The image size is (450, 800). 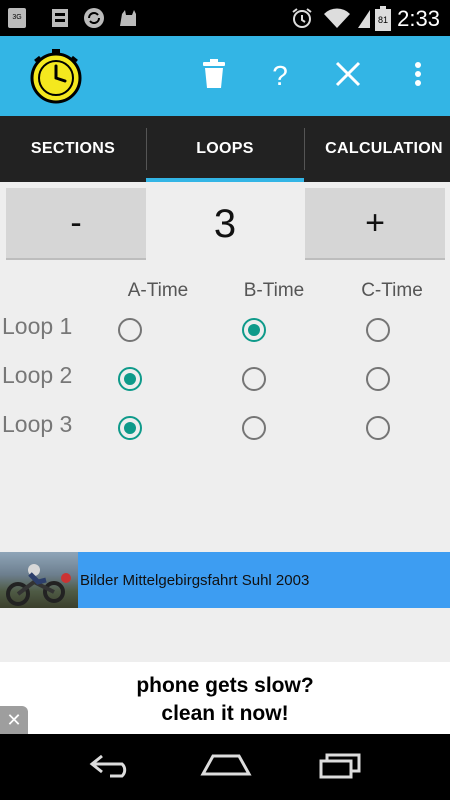 I want to click on signal-icon, so click(x=364, y=20).